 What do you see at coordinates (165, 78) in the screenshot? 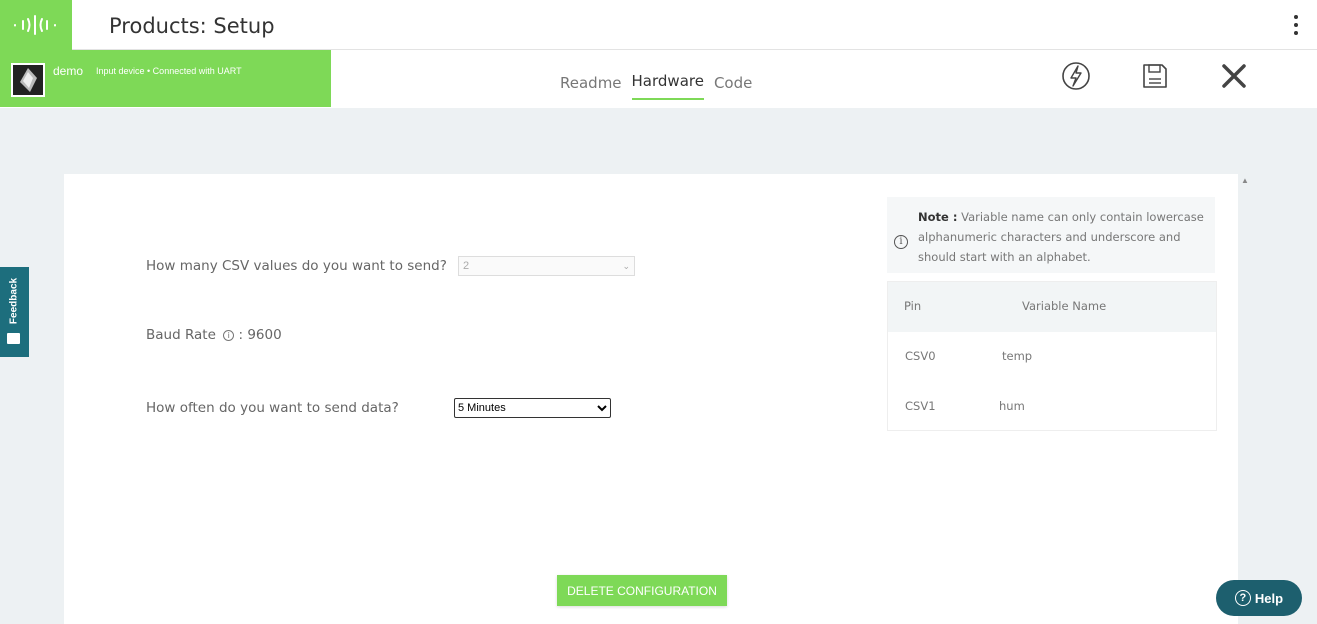
I see `device-card: demo Input device • Connected with UART` at bounding box center [165, 78].